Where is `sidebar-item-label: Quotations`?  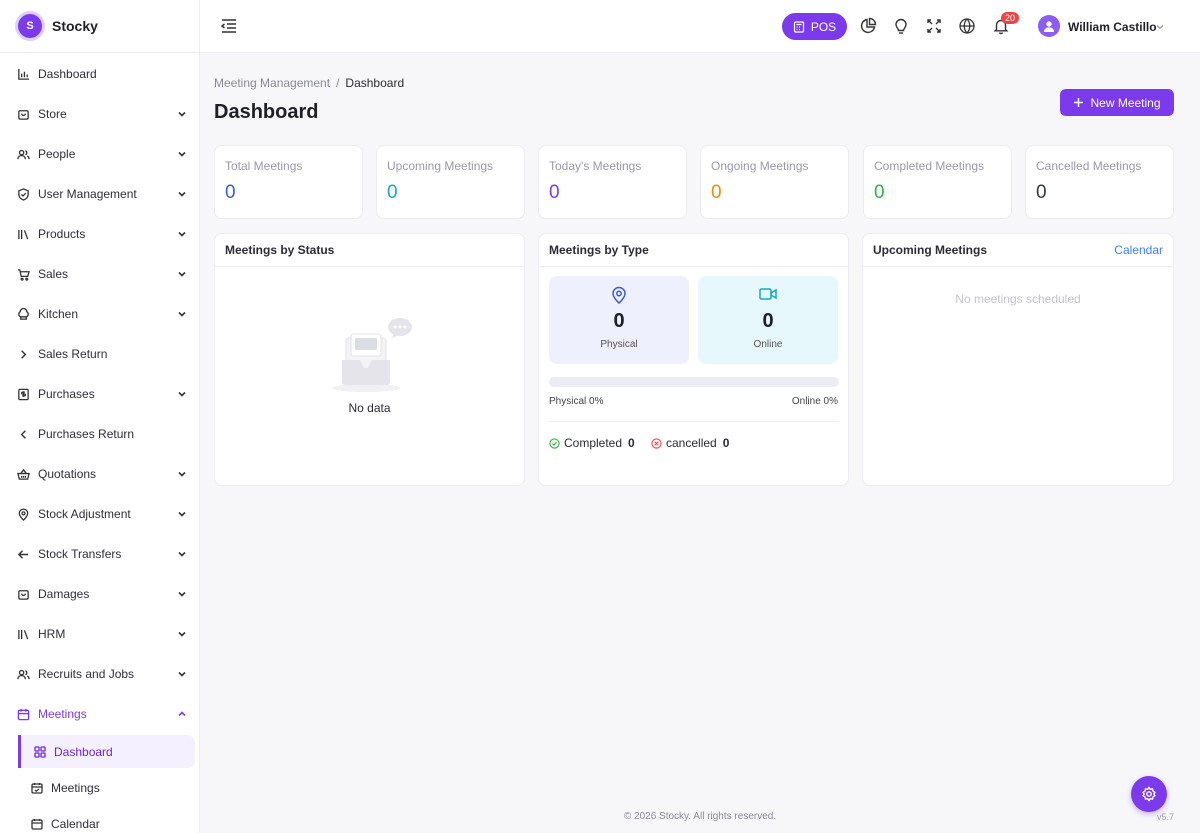
sidebar-item-label: Quotations is located at coordinates (67, 474).